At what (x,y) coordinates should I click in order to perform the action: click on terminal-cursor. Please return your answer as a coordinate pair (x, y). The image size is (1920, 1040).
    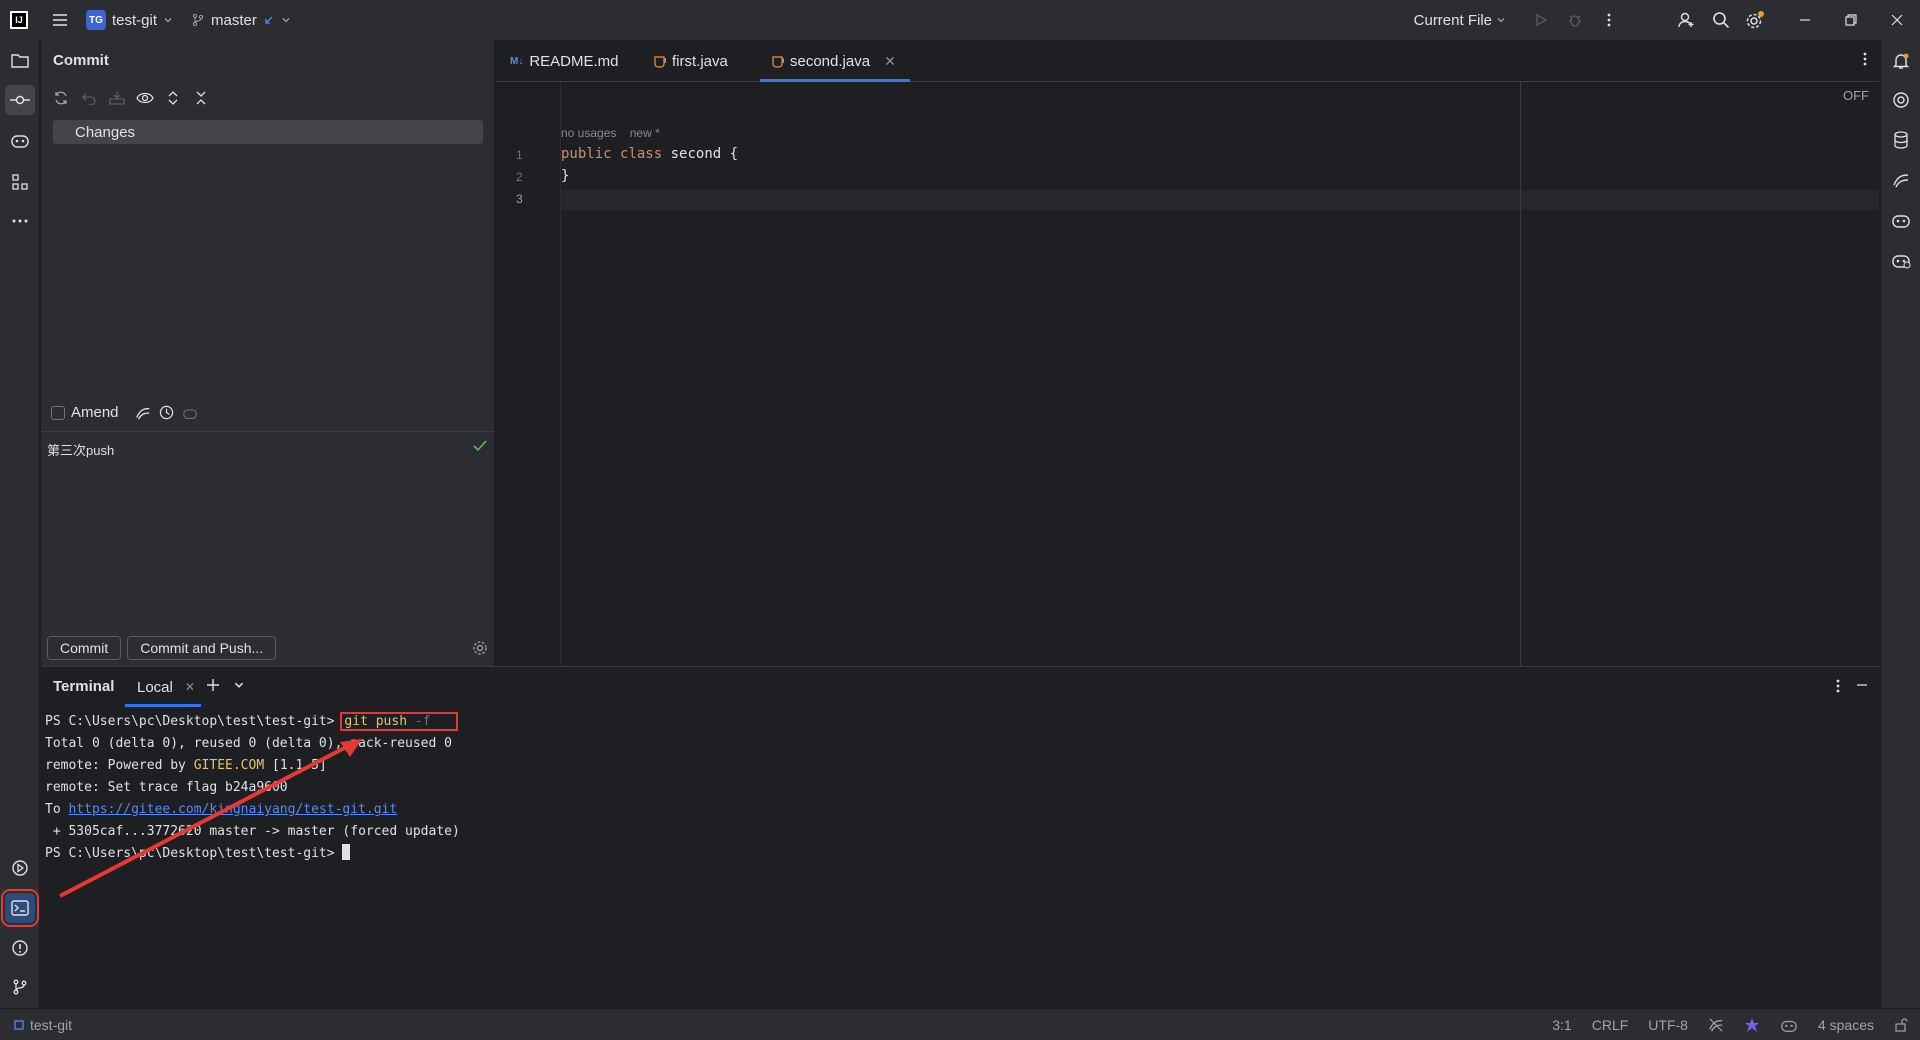
    Looking at the image, I should click on (346, 852).